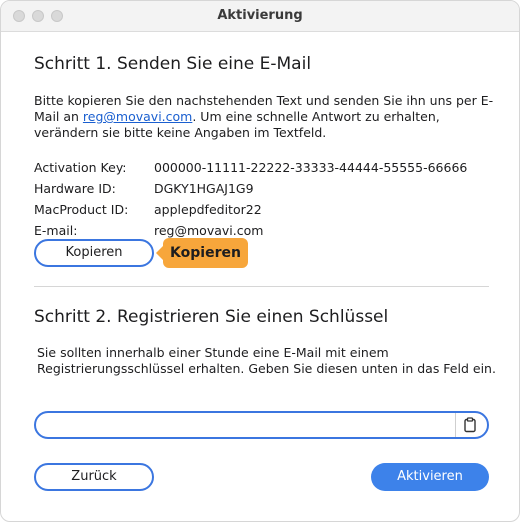 This screenshot has width=520, height=522. I want to click on hardware-id-row: Hardware ID: DGKY1HGAJ1G9, so click(269, 190).